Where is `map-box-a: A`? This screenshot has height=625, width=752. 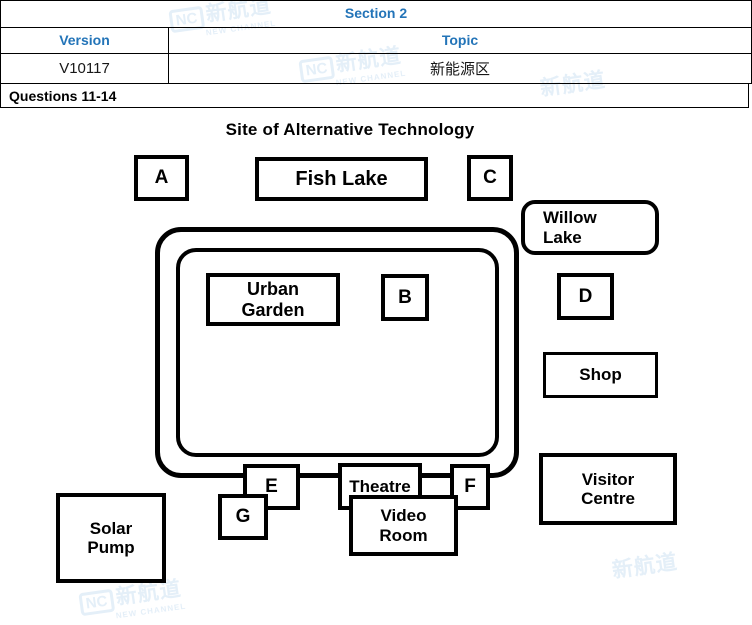
map-box-a: A is located at coordinates (161, 178).